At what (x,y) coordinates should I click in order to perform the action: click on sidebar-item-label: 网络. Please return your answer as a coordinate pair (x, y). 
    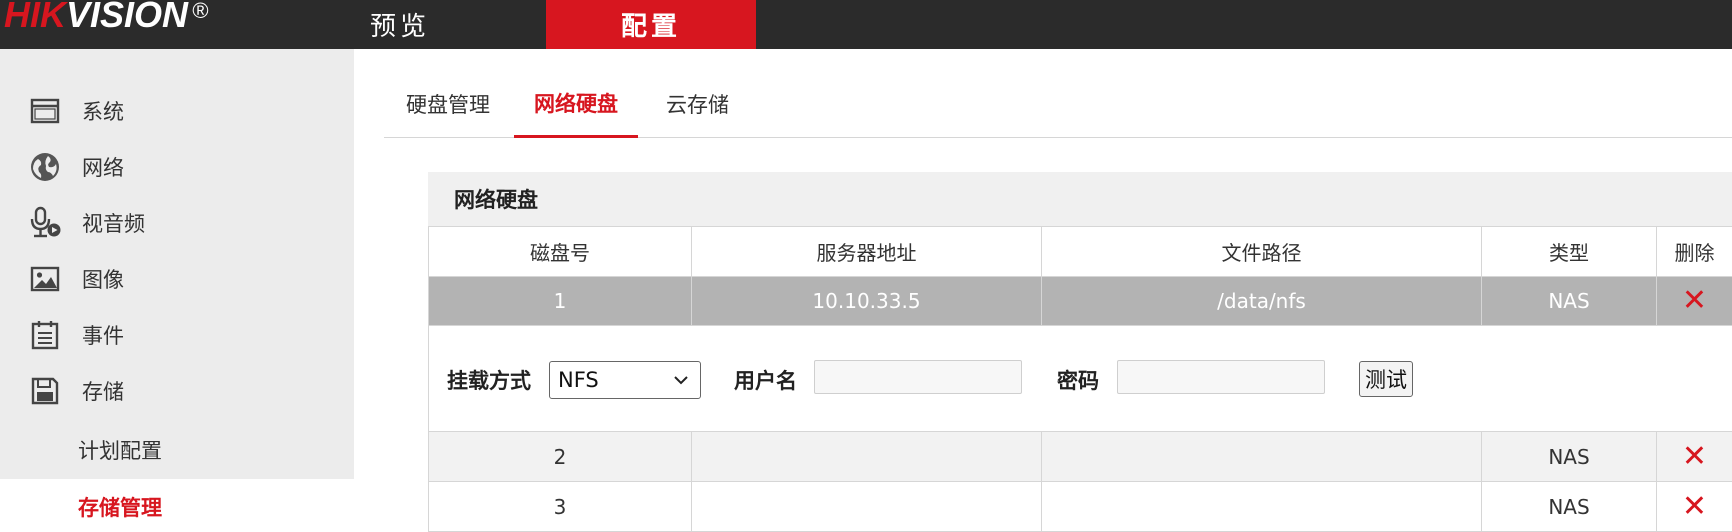
    Looking at the image, I should click on (103, 167).